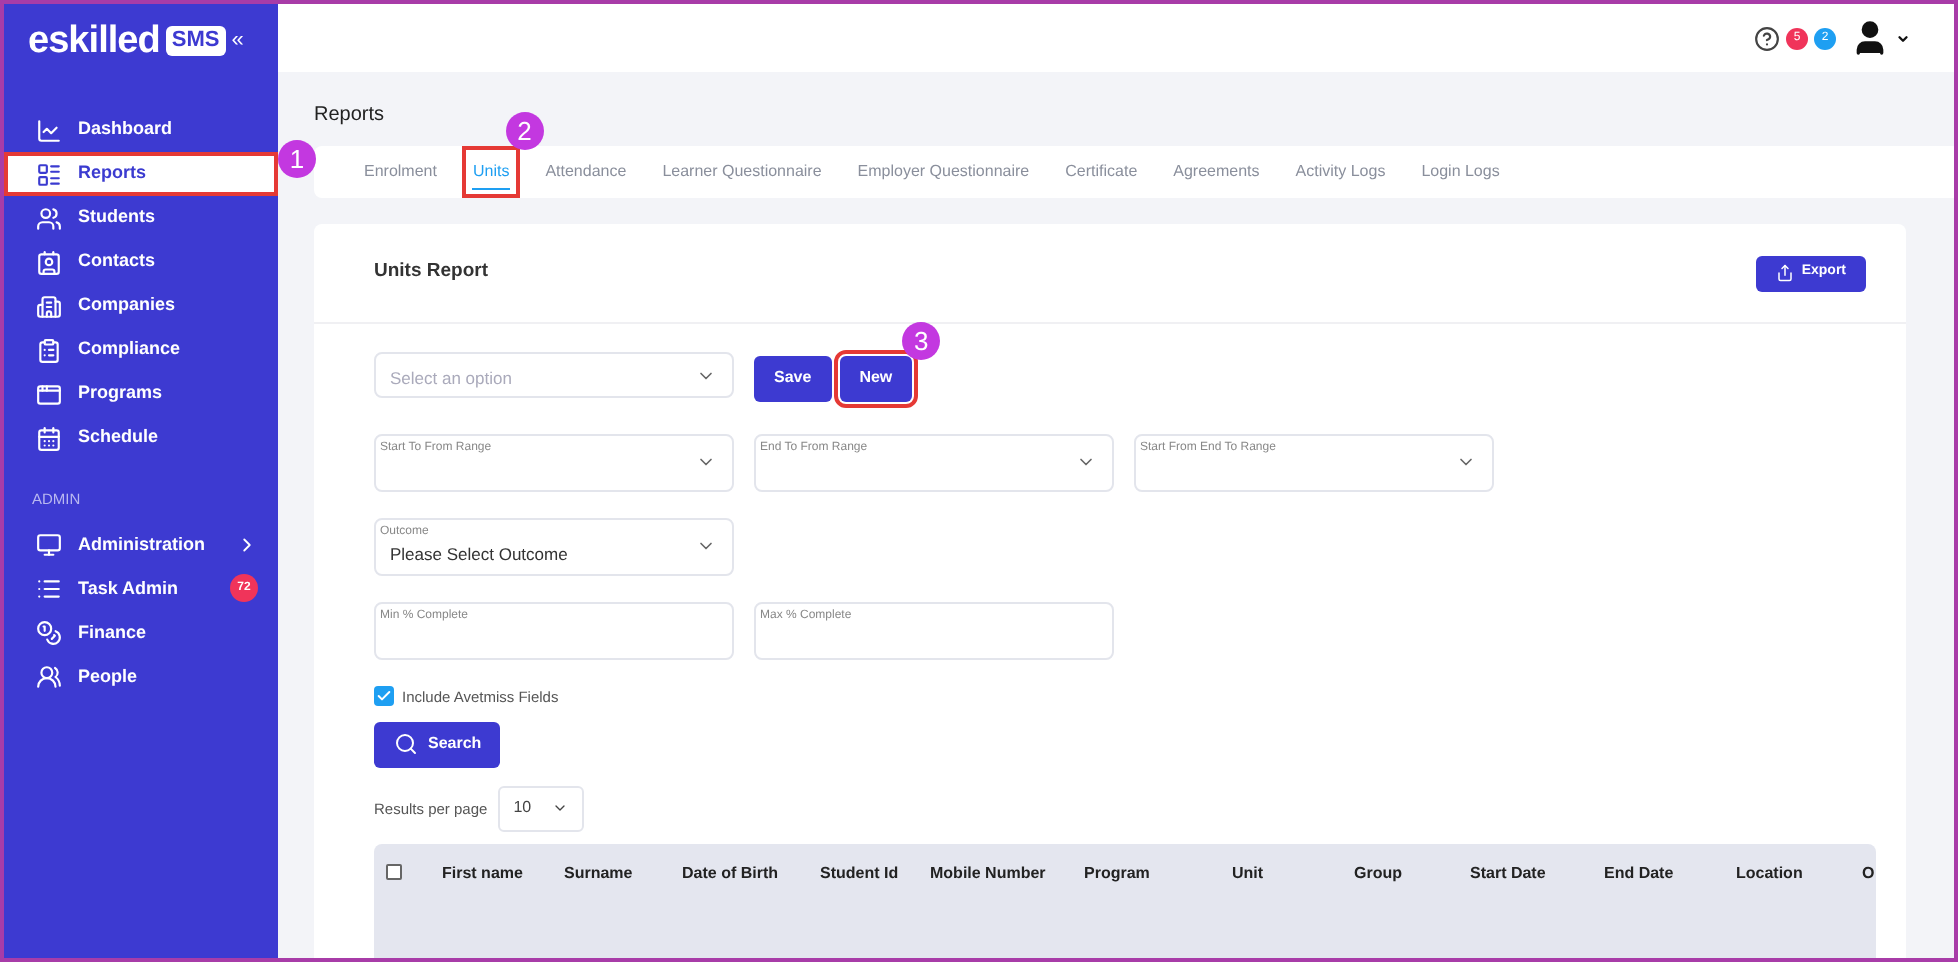 The image size is (1958, 962). Describe the element at coordinates (49, 438) in the screenshot. I see `calendar-icon` at that location.